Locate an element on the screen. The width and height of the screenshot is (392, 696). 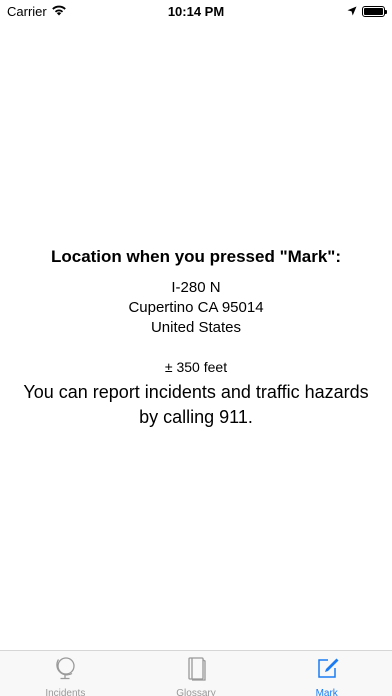
address-line-country: United States is located at coordinates (196, 327).